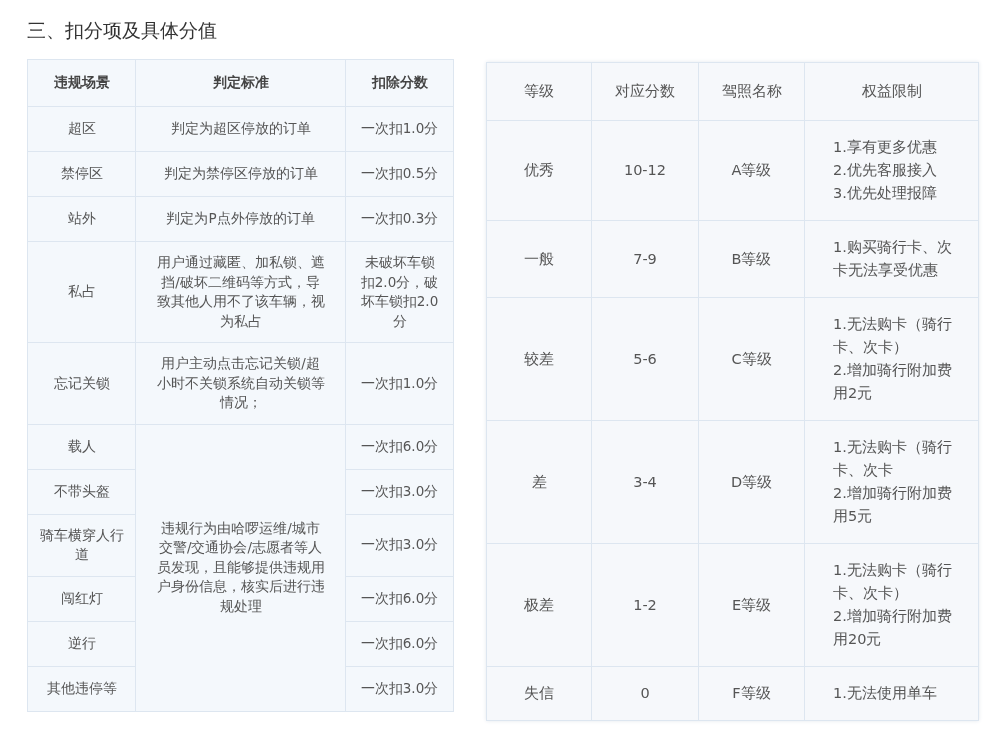 The width and height of the screenshot is (1004, 754). What do you see at coordinates (240, 383) in the screenshot?
I see `table-cell: 用户主动点击忘记关锁/超小时不关锁系统自动关锁等情况；` at bounding box center [240, 383].